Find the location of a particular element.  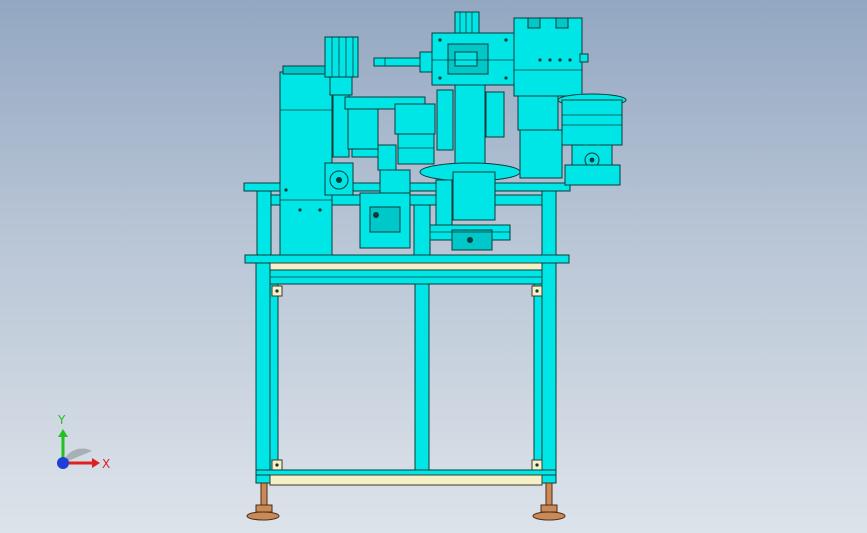

leg-left is located at coordinates (263, 373).